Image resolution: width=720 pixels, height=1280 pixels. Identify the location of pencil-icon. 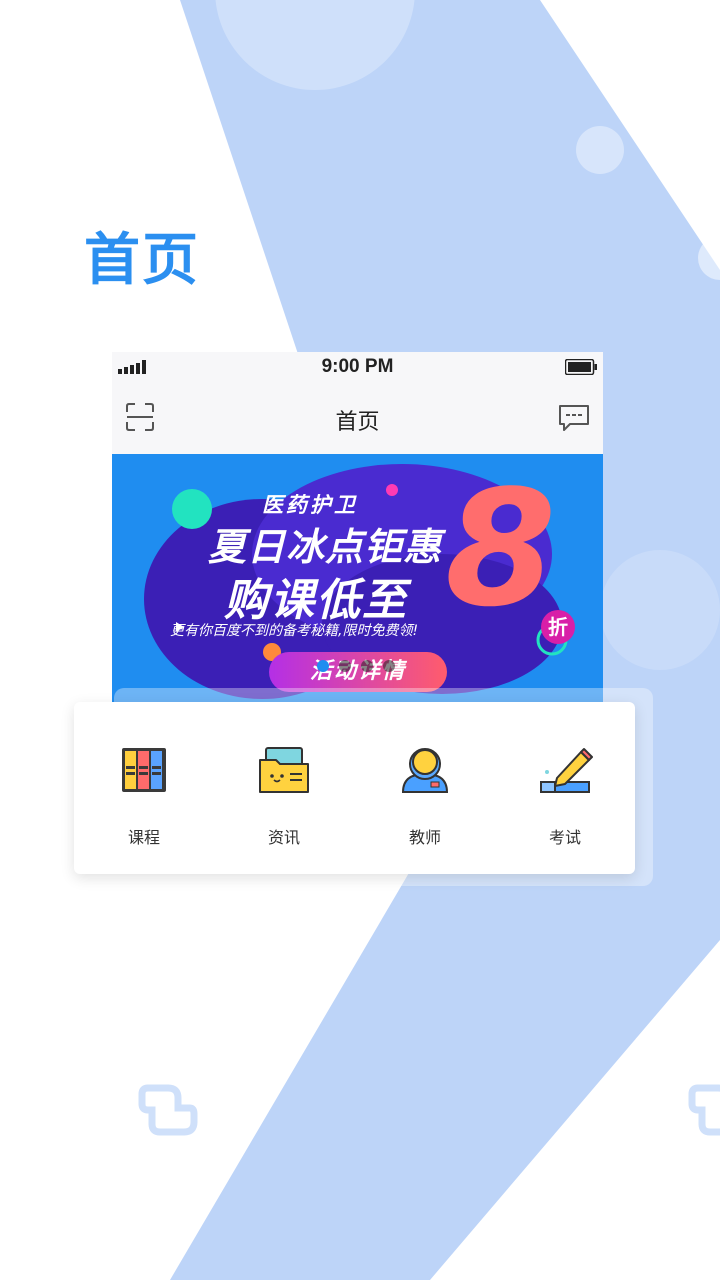
(566, 770).